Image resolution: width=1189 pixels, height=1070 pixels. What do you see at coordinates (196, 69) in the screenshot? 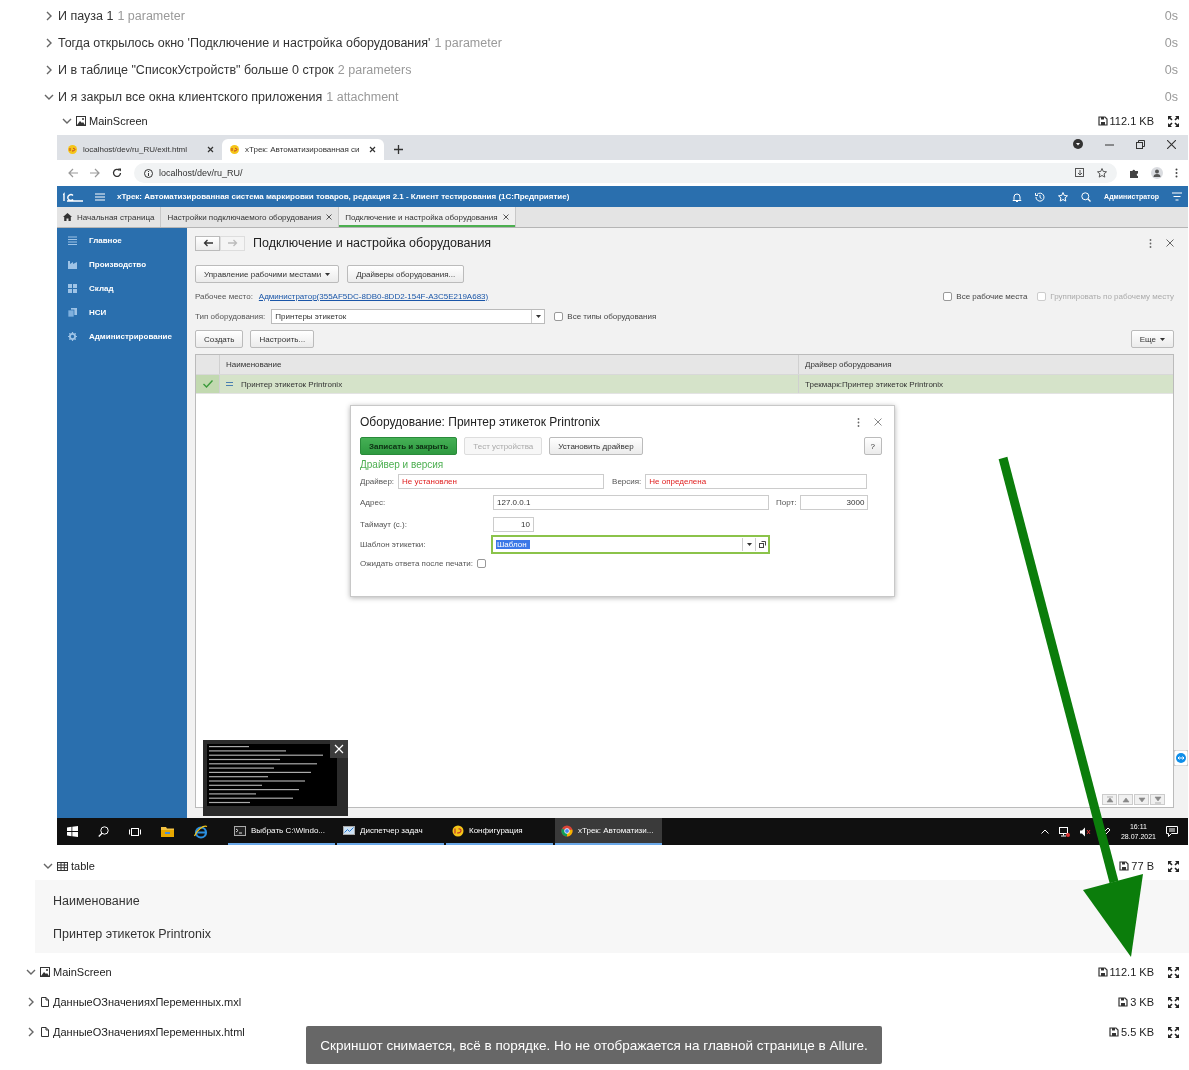
I see `step-title: И в таблице "СписокУстройств" больше 0 строк` at bounding box center [196, 69].